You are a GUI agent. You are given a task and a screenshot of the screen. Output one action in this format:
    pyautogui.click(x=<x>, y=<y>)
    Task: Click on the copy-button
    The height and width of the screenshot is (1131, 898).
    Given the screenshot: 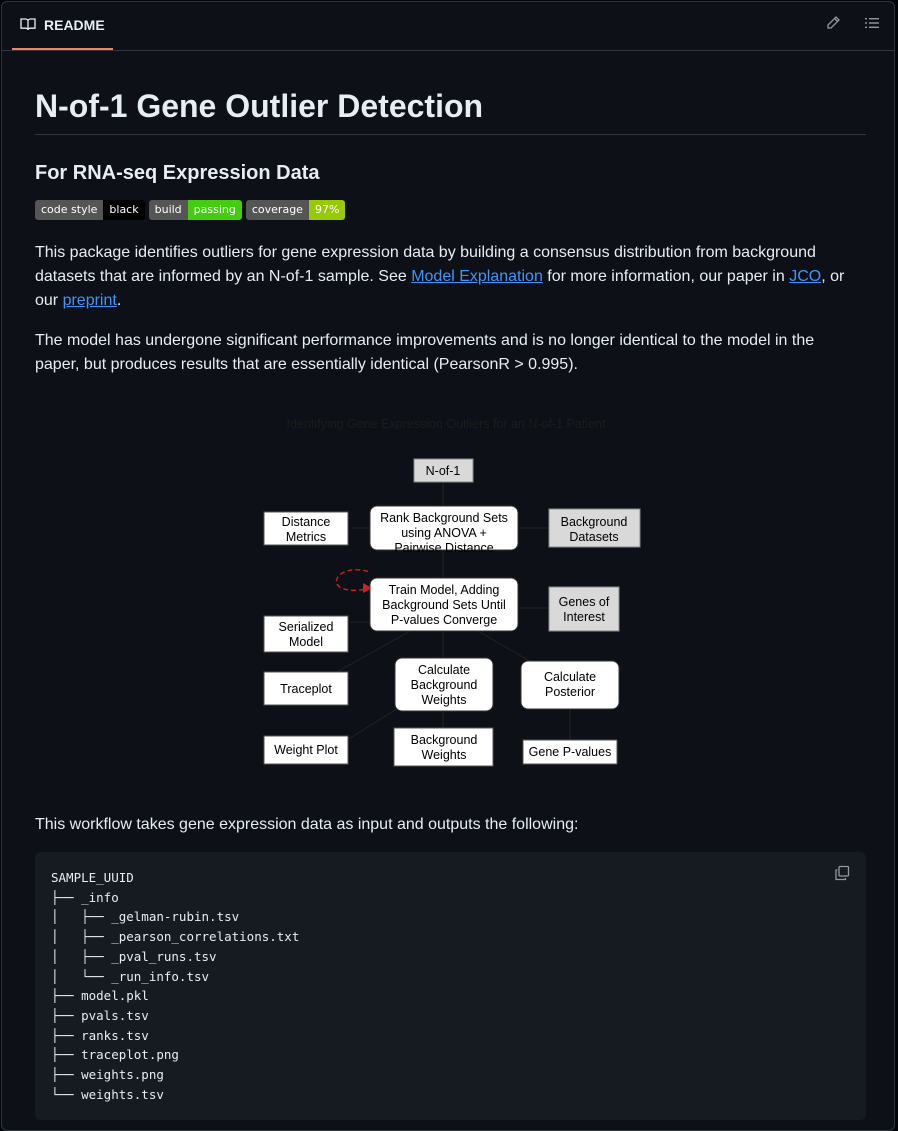 What is the action you would take?
    pyautogui.click(x=843, y=874)
    